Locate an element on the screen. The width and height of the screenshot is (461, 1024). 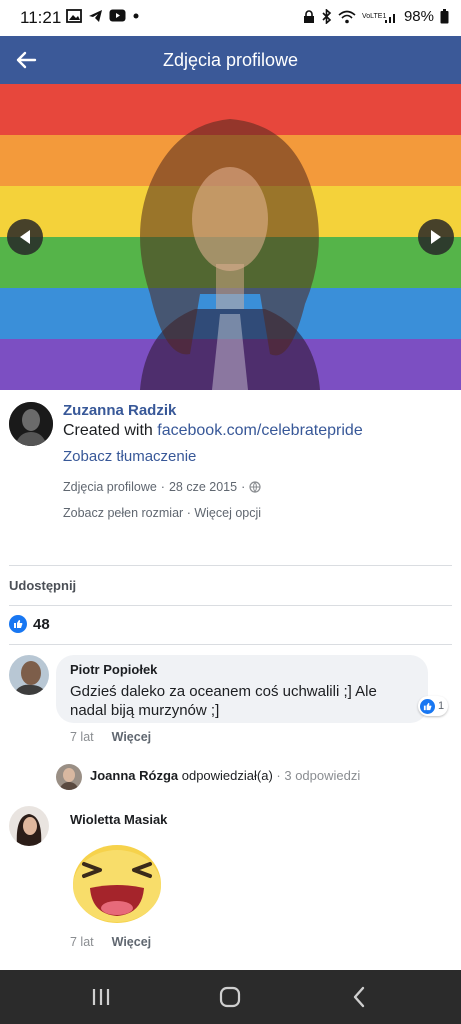
reaction-count: 1 is located at coordinates (441, 706).